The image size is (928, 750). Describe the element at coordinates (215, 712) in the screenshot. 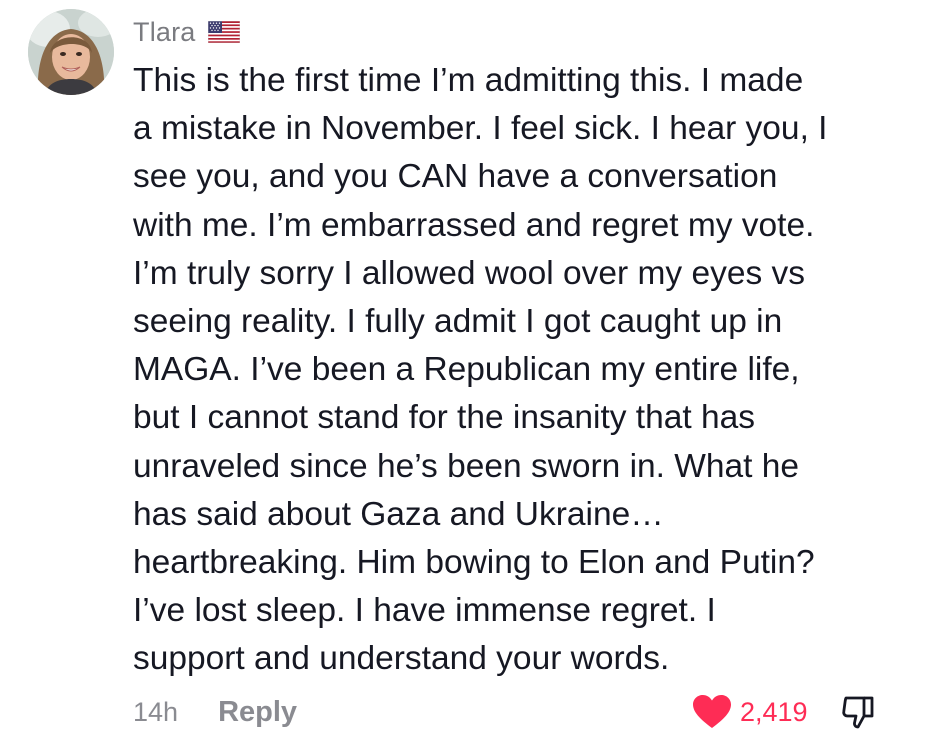

I see `comment-meta: 14h Reply` at that location.